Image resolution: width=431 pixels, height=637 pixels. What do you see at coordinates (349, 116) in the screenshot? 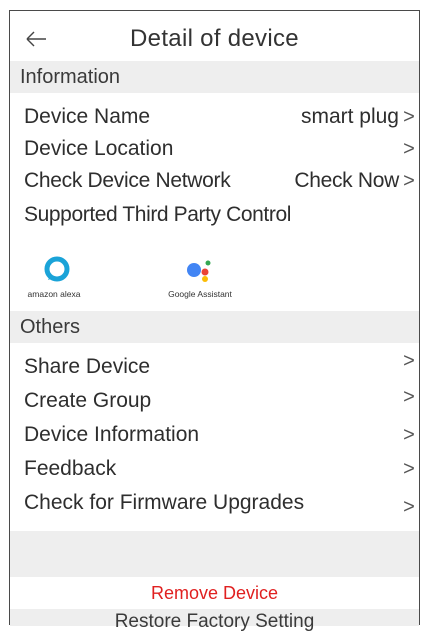
I see `device-name-value: smart plug` at bounding box center [349, 116].